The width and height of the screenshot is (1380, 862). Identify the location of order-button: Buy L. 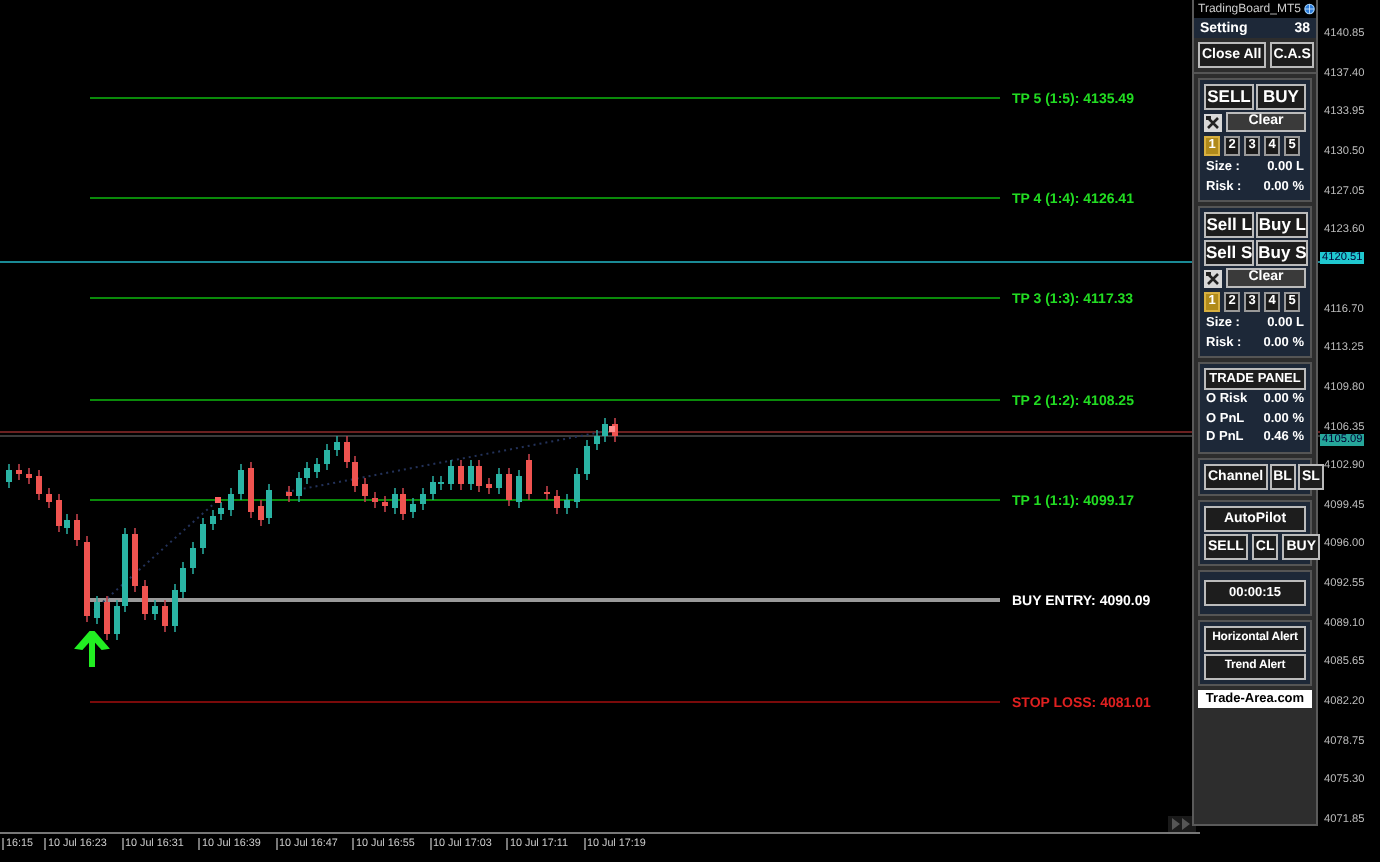
(1282, 225).